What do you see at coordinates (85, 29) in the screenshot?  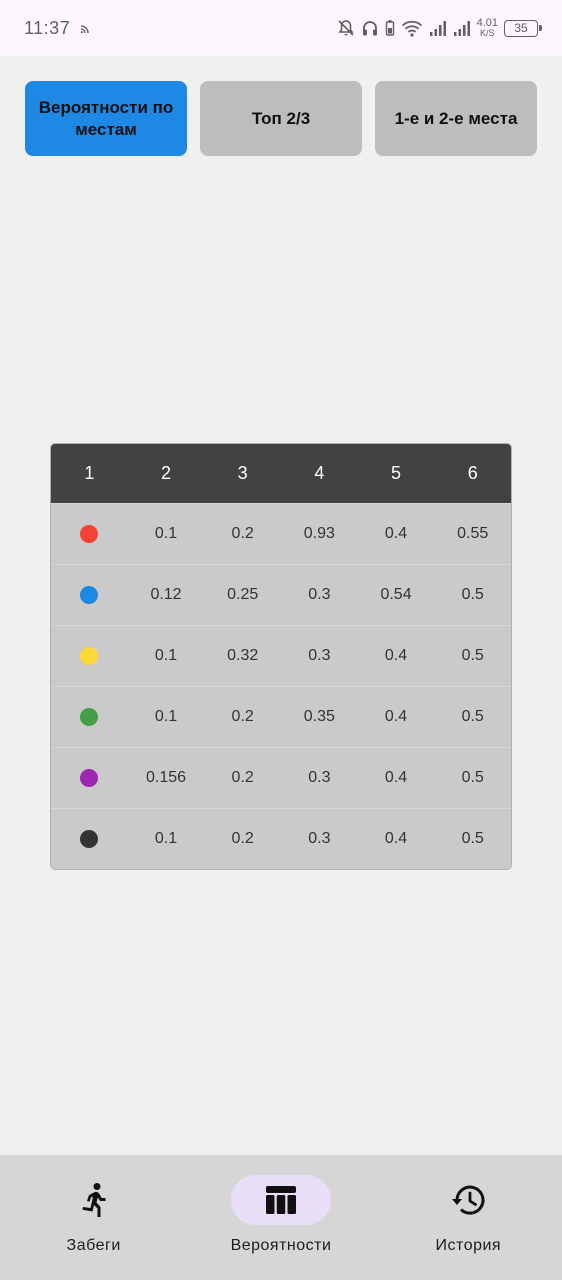 I see `cast-icon` at bounding box center [85, 29].